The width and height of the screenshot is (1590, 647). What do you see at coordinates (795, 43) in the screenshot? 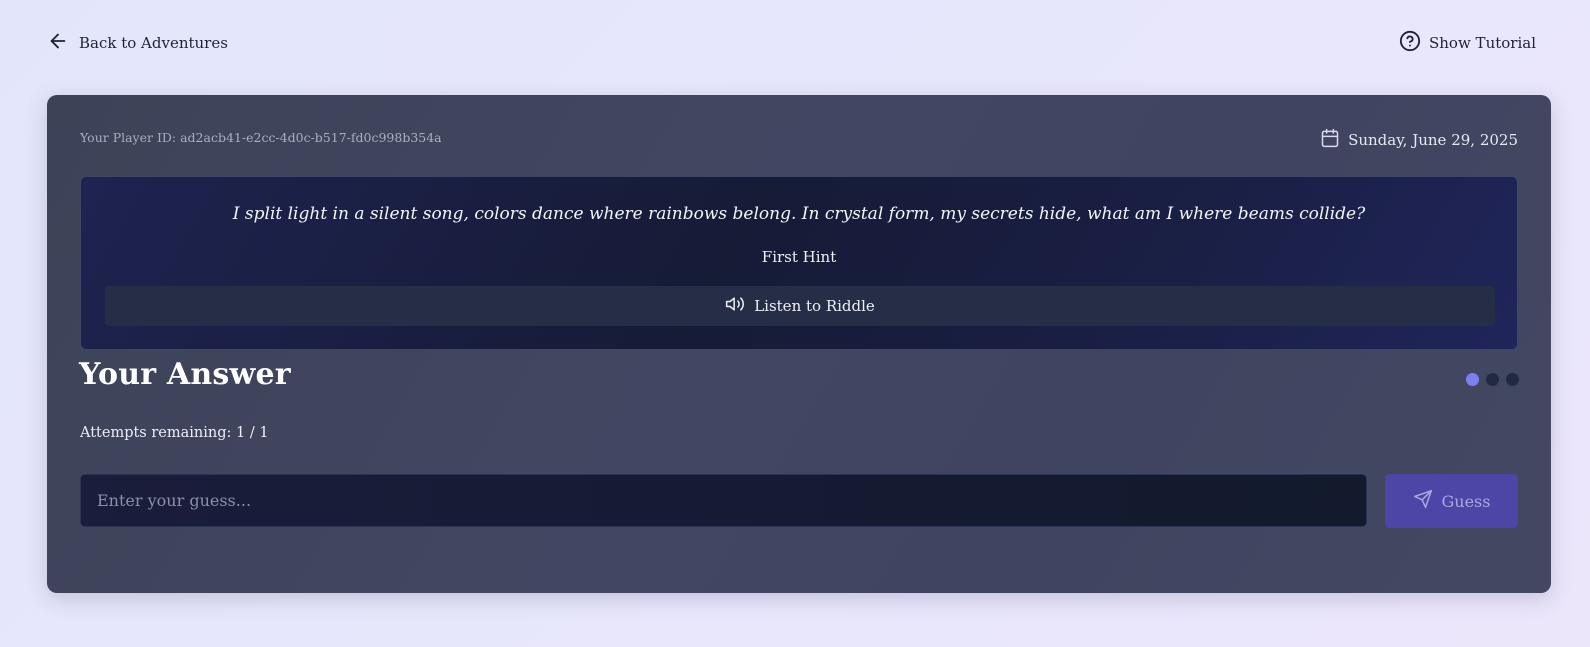
I see `top-bar: Back to Adventures Show Tutorial` at bounding box center [795, 43].